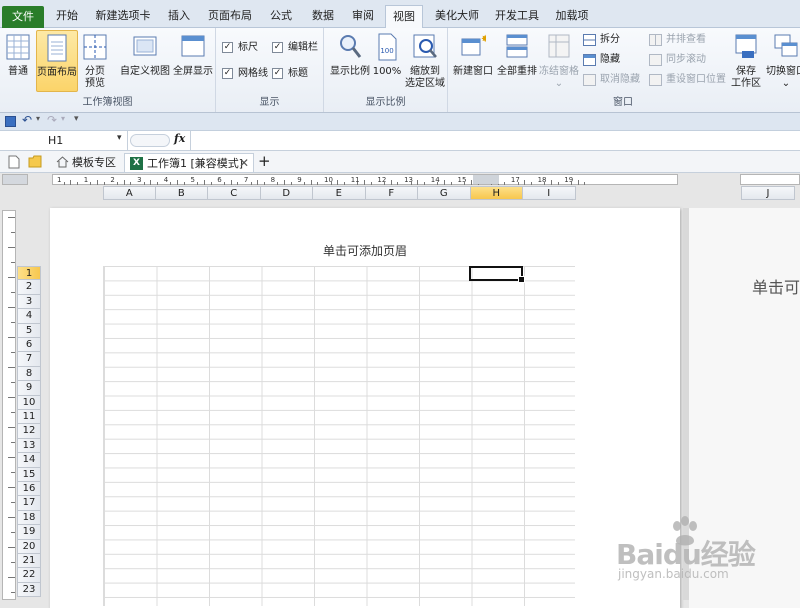 The image size is (800, 608). I want to click on column-header-b: B, so click(181, 193).